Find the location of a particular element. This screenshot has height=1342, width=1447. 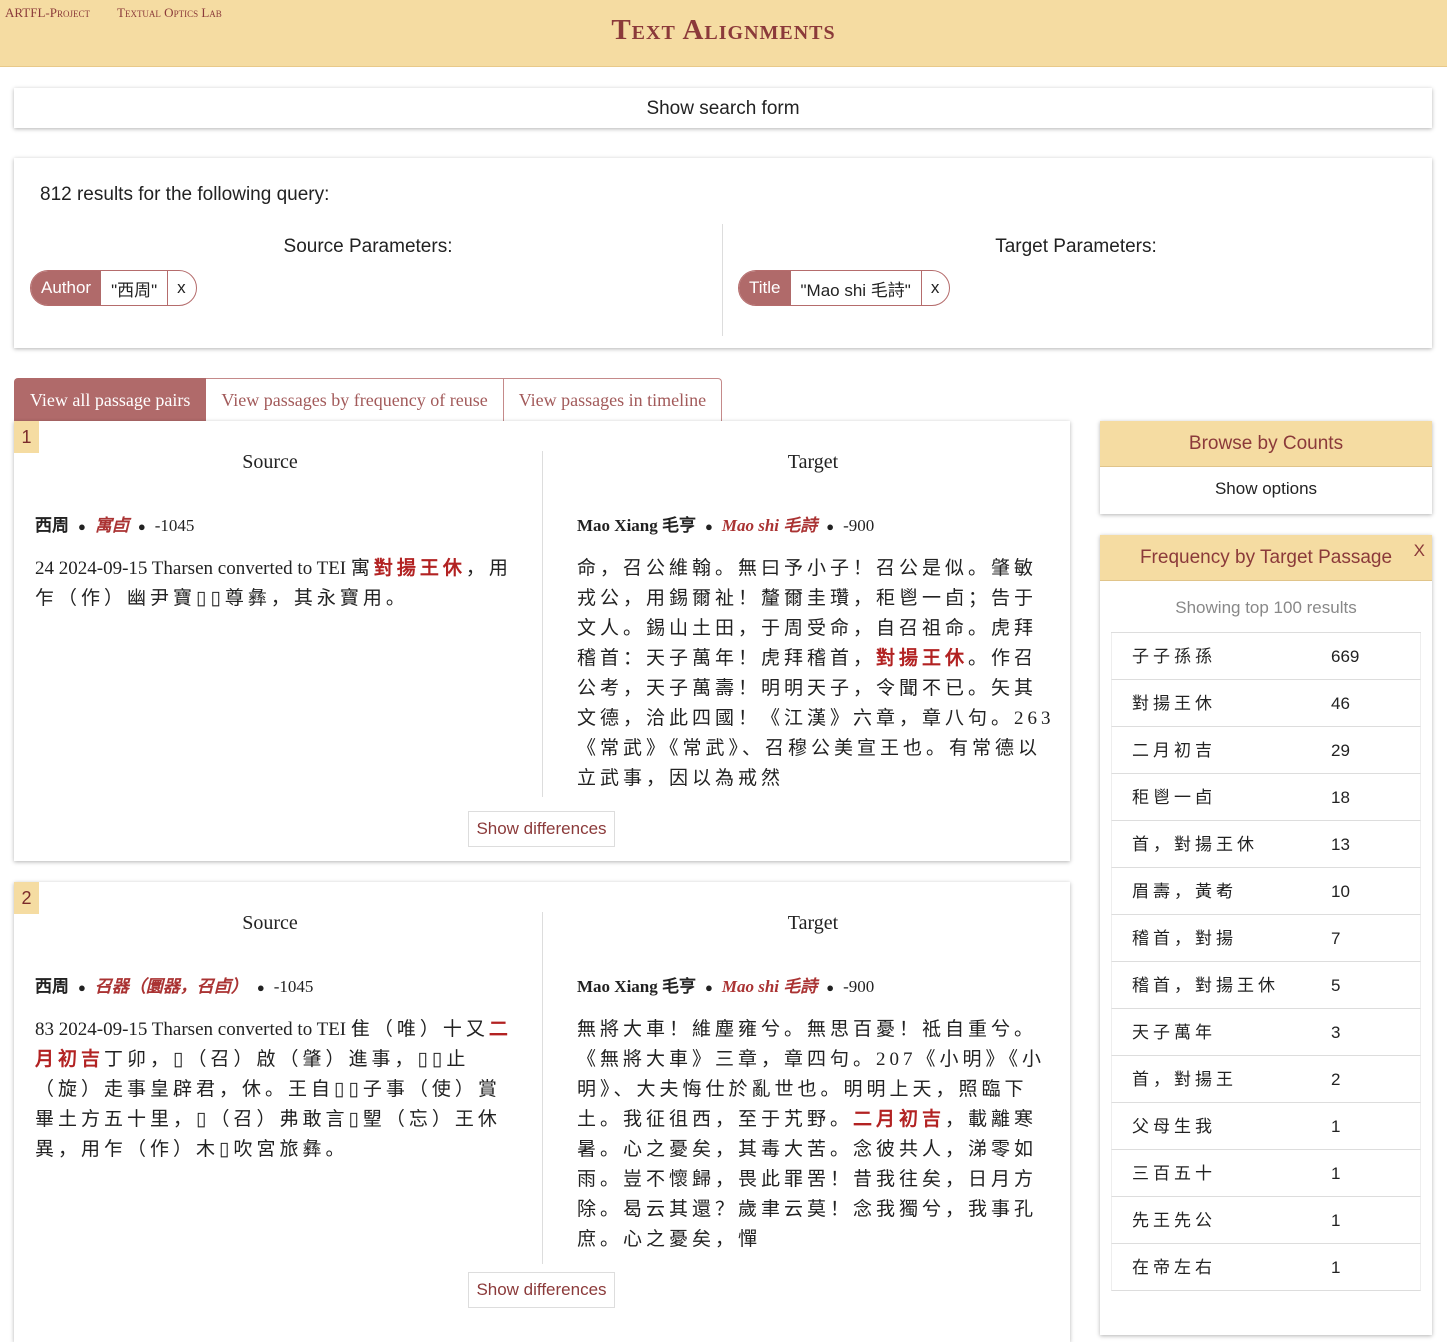

remove-target-title-button: x is located at coordinates (935, 288).